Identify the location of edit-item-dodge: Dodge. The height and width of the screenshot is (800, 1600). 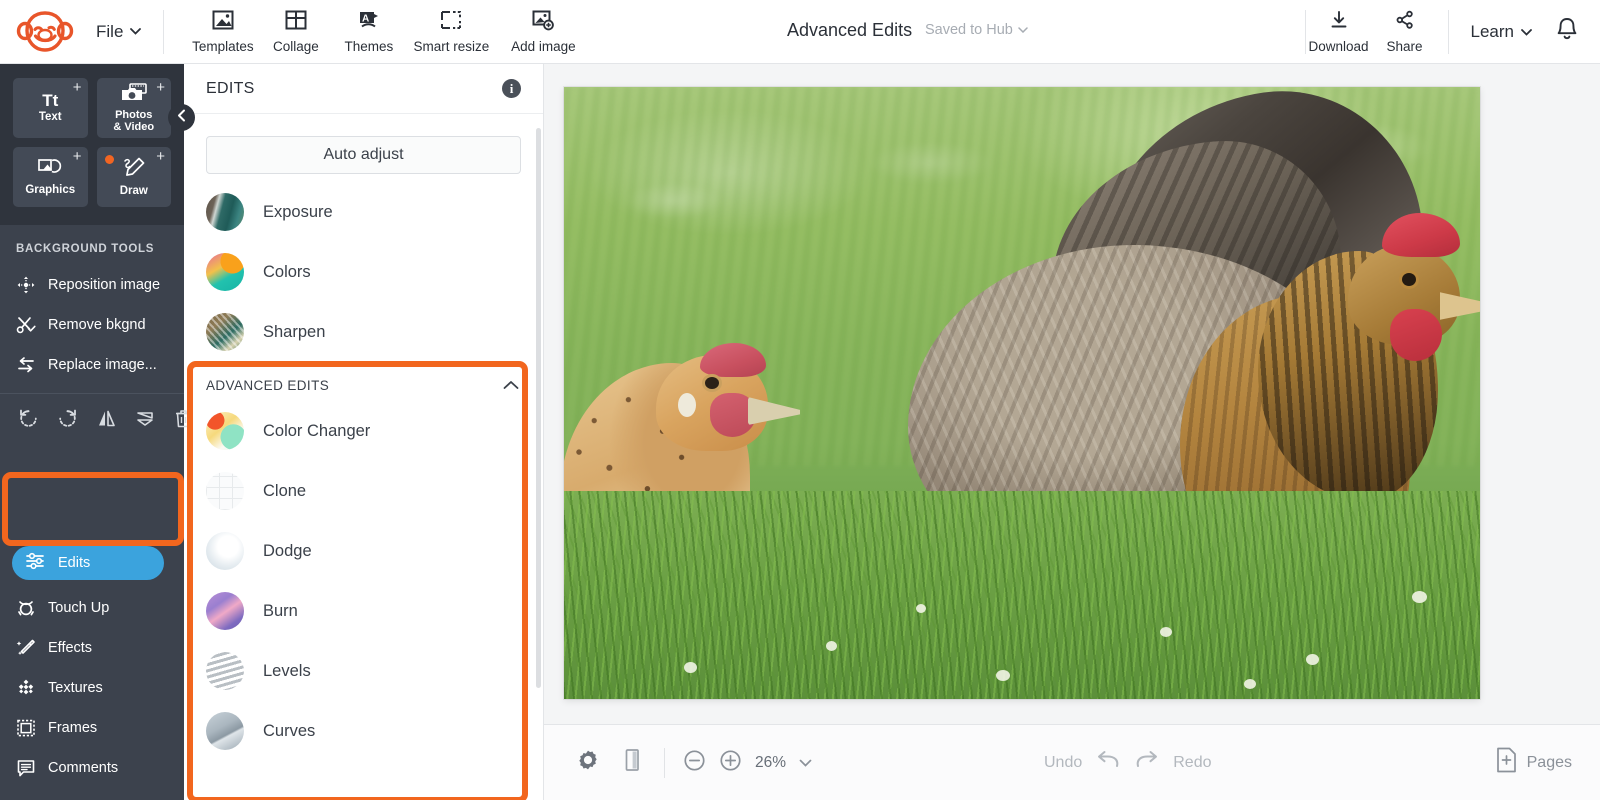
(363, 551).